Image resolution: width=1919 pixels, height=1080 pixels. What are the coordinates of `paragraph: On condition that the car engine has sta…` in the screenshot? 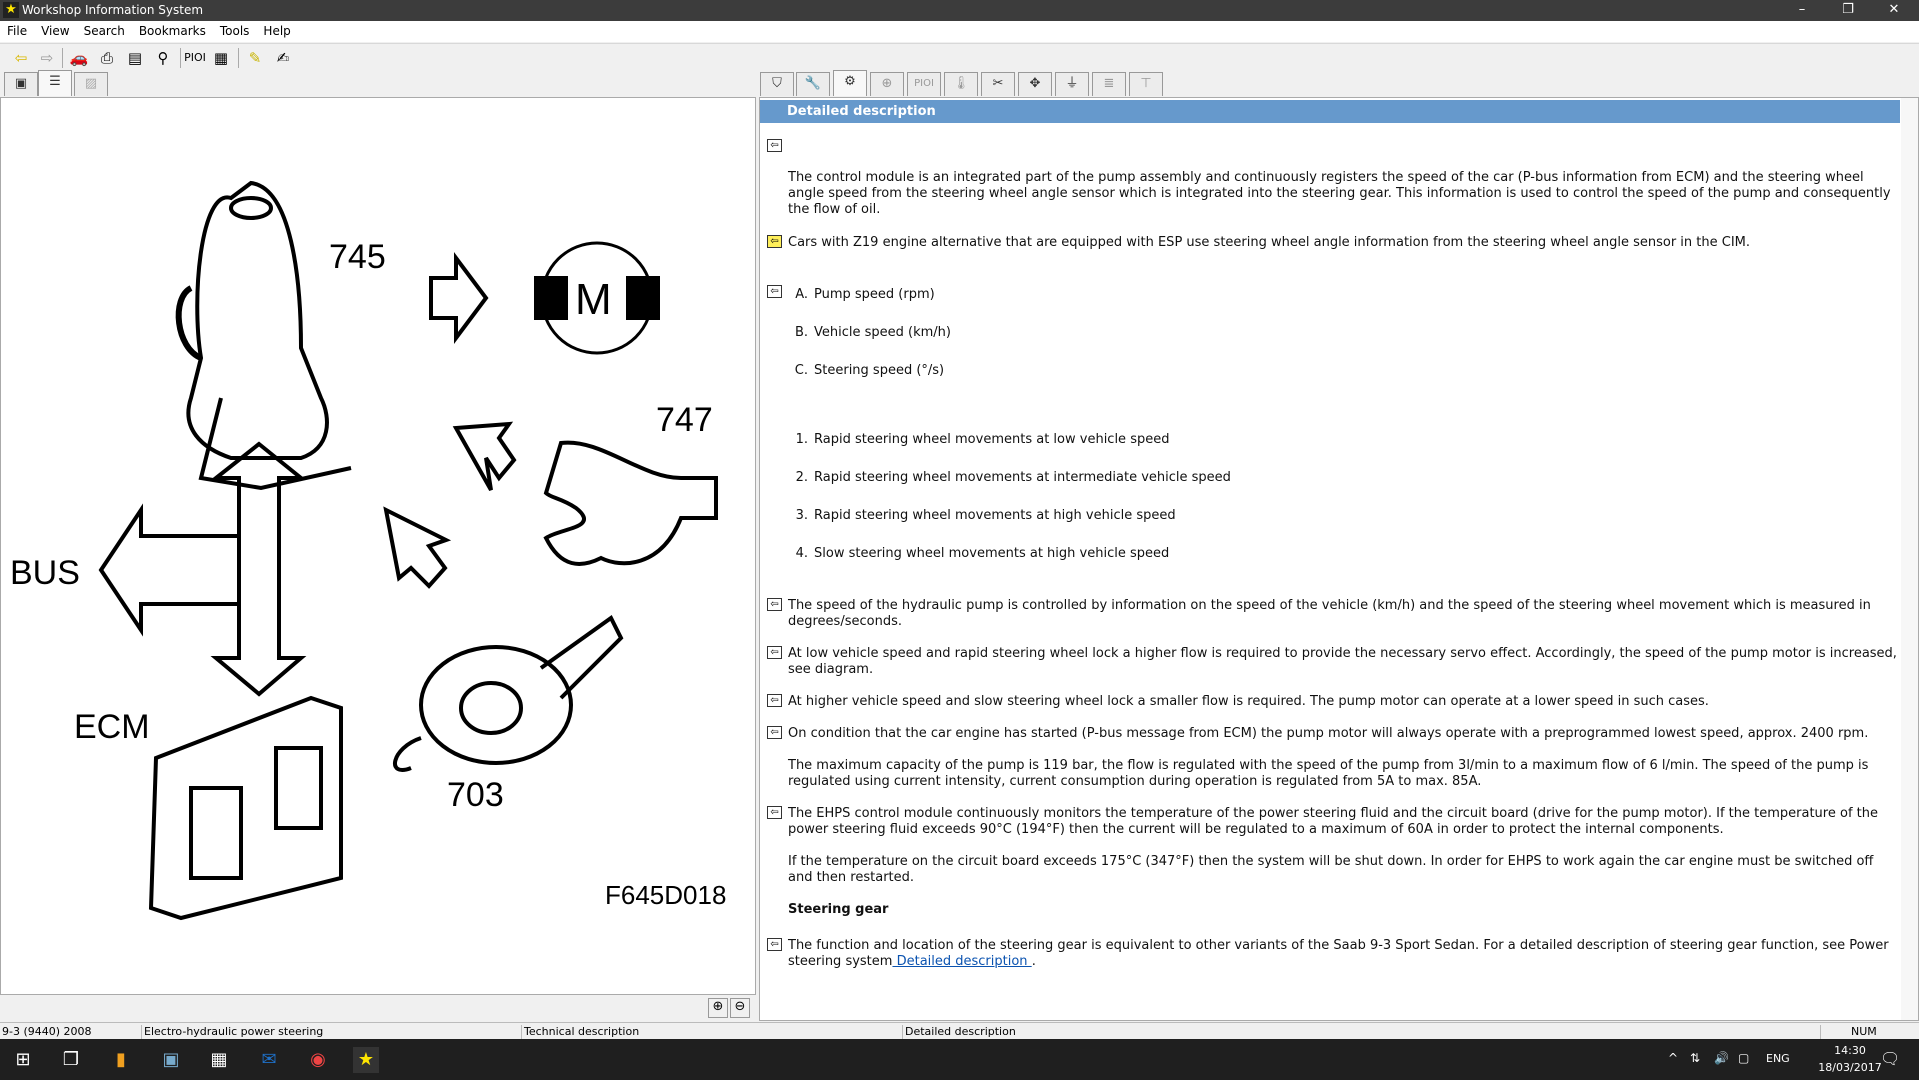 It's located at (1328, 733).